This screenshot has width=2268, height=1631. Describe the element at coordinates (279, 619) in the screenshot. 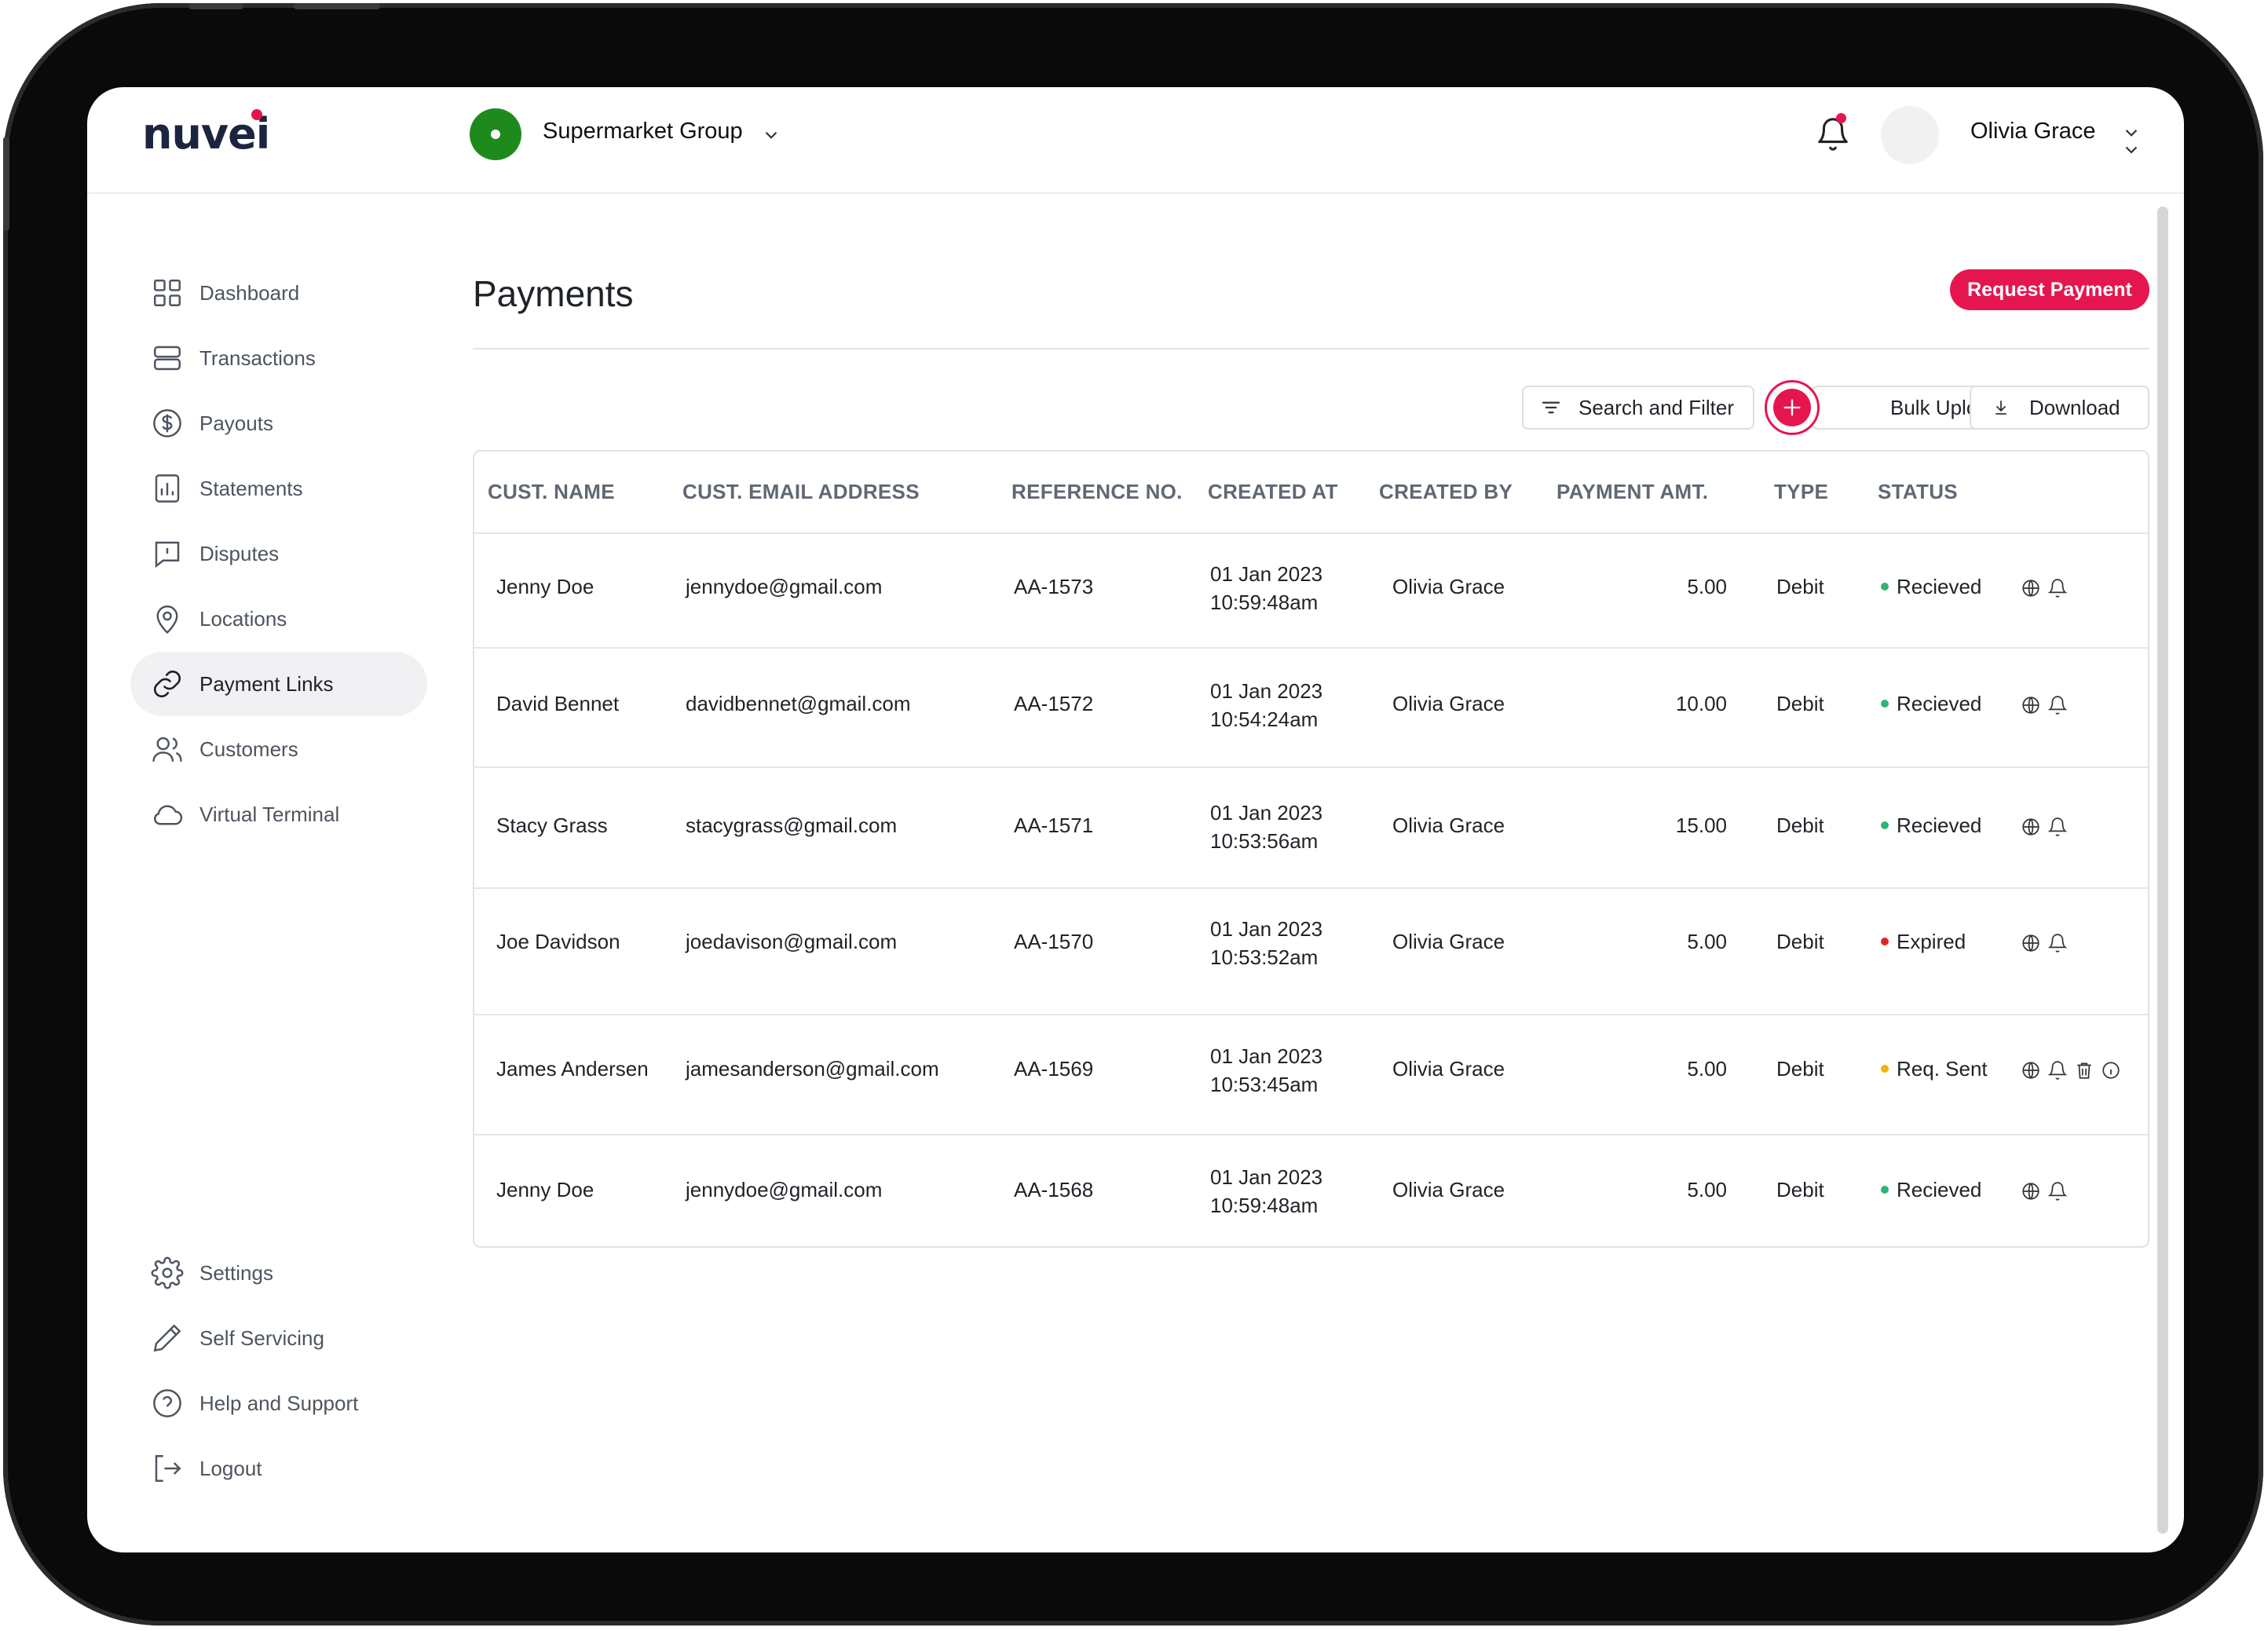

I see `sidebar-item-locations: Locations` at that location.